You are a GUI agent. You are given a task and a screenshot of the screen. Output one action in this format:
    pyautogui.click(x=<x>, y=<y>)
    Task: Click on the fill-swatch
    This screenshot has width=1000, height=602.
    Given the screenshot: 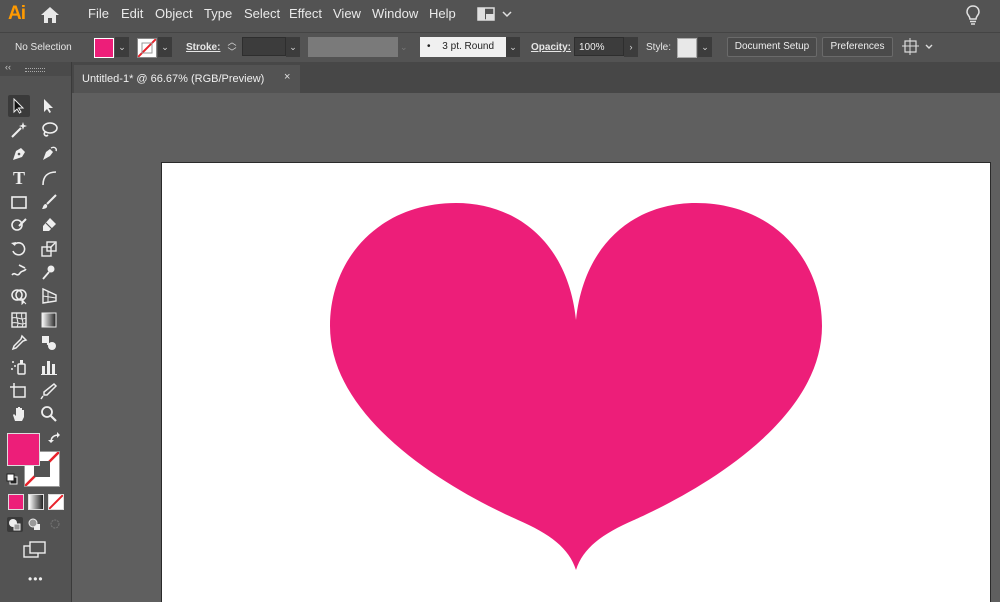 What is the action you would take?
    pyautogui.click(x=104, y=48)
    